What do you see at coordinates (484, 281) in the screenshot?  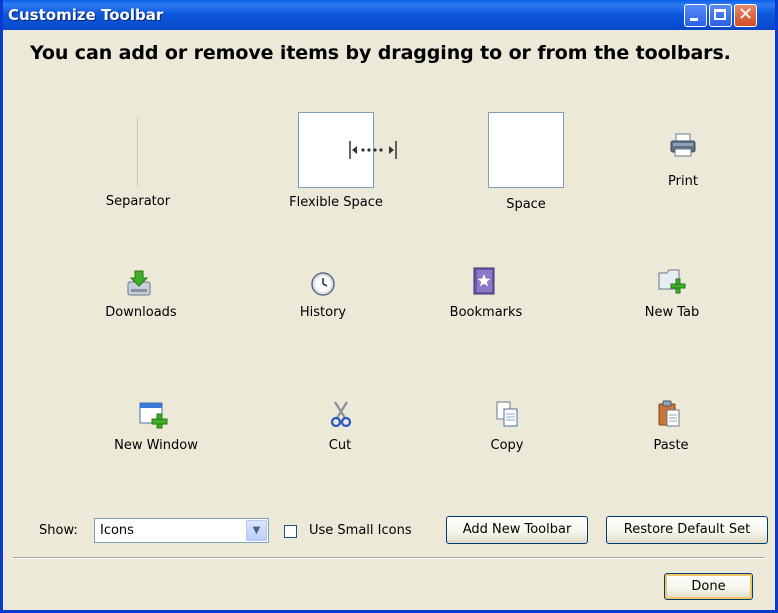 I see `bookmarks-icon` at bounding box center [484, 281].